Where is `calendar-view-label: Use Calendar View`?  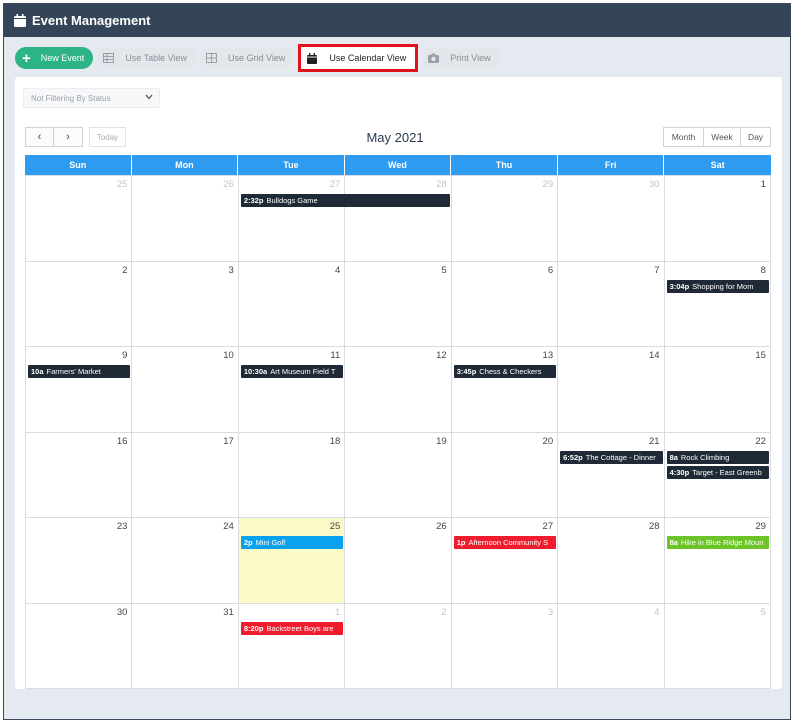
calendar-view-label: Use Calendar View is located at coordinates (368, 58).